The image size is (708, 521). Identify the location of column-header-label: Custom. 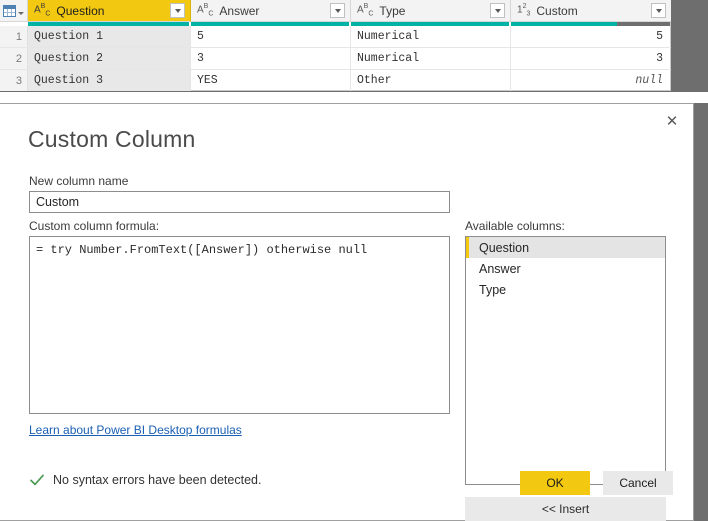
(557, 10).